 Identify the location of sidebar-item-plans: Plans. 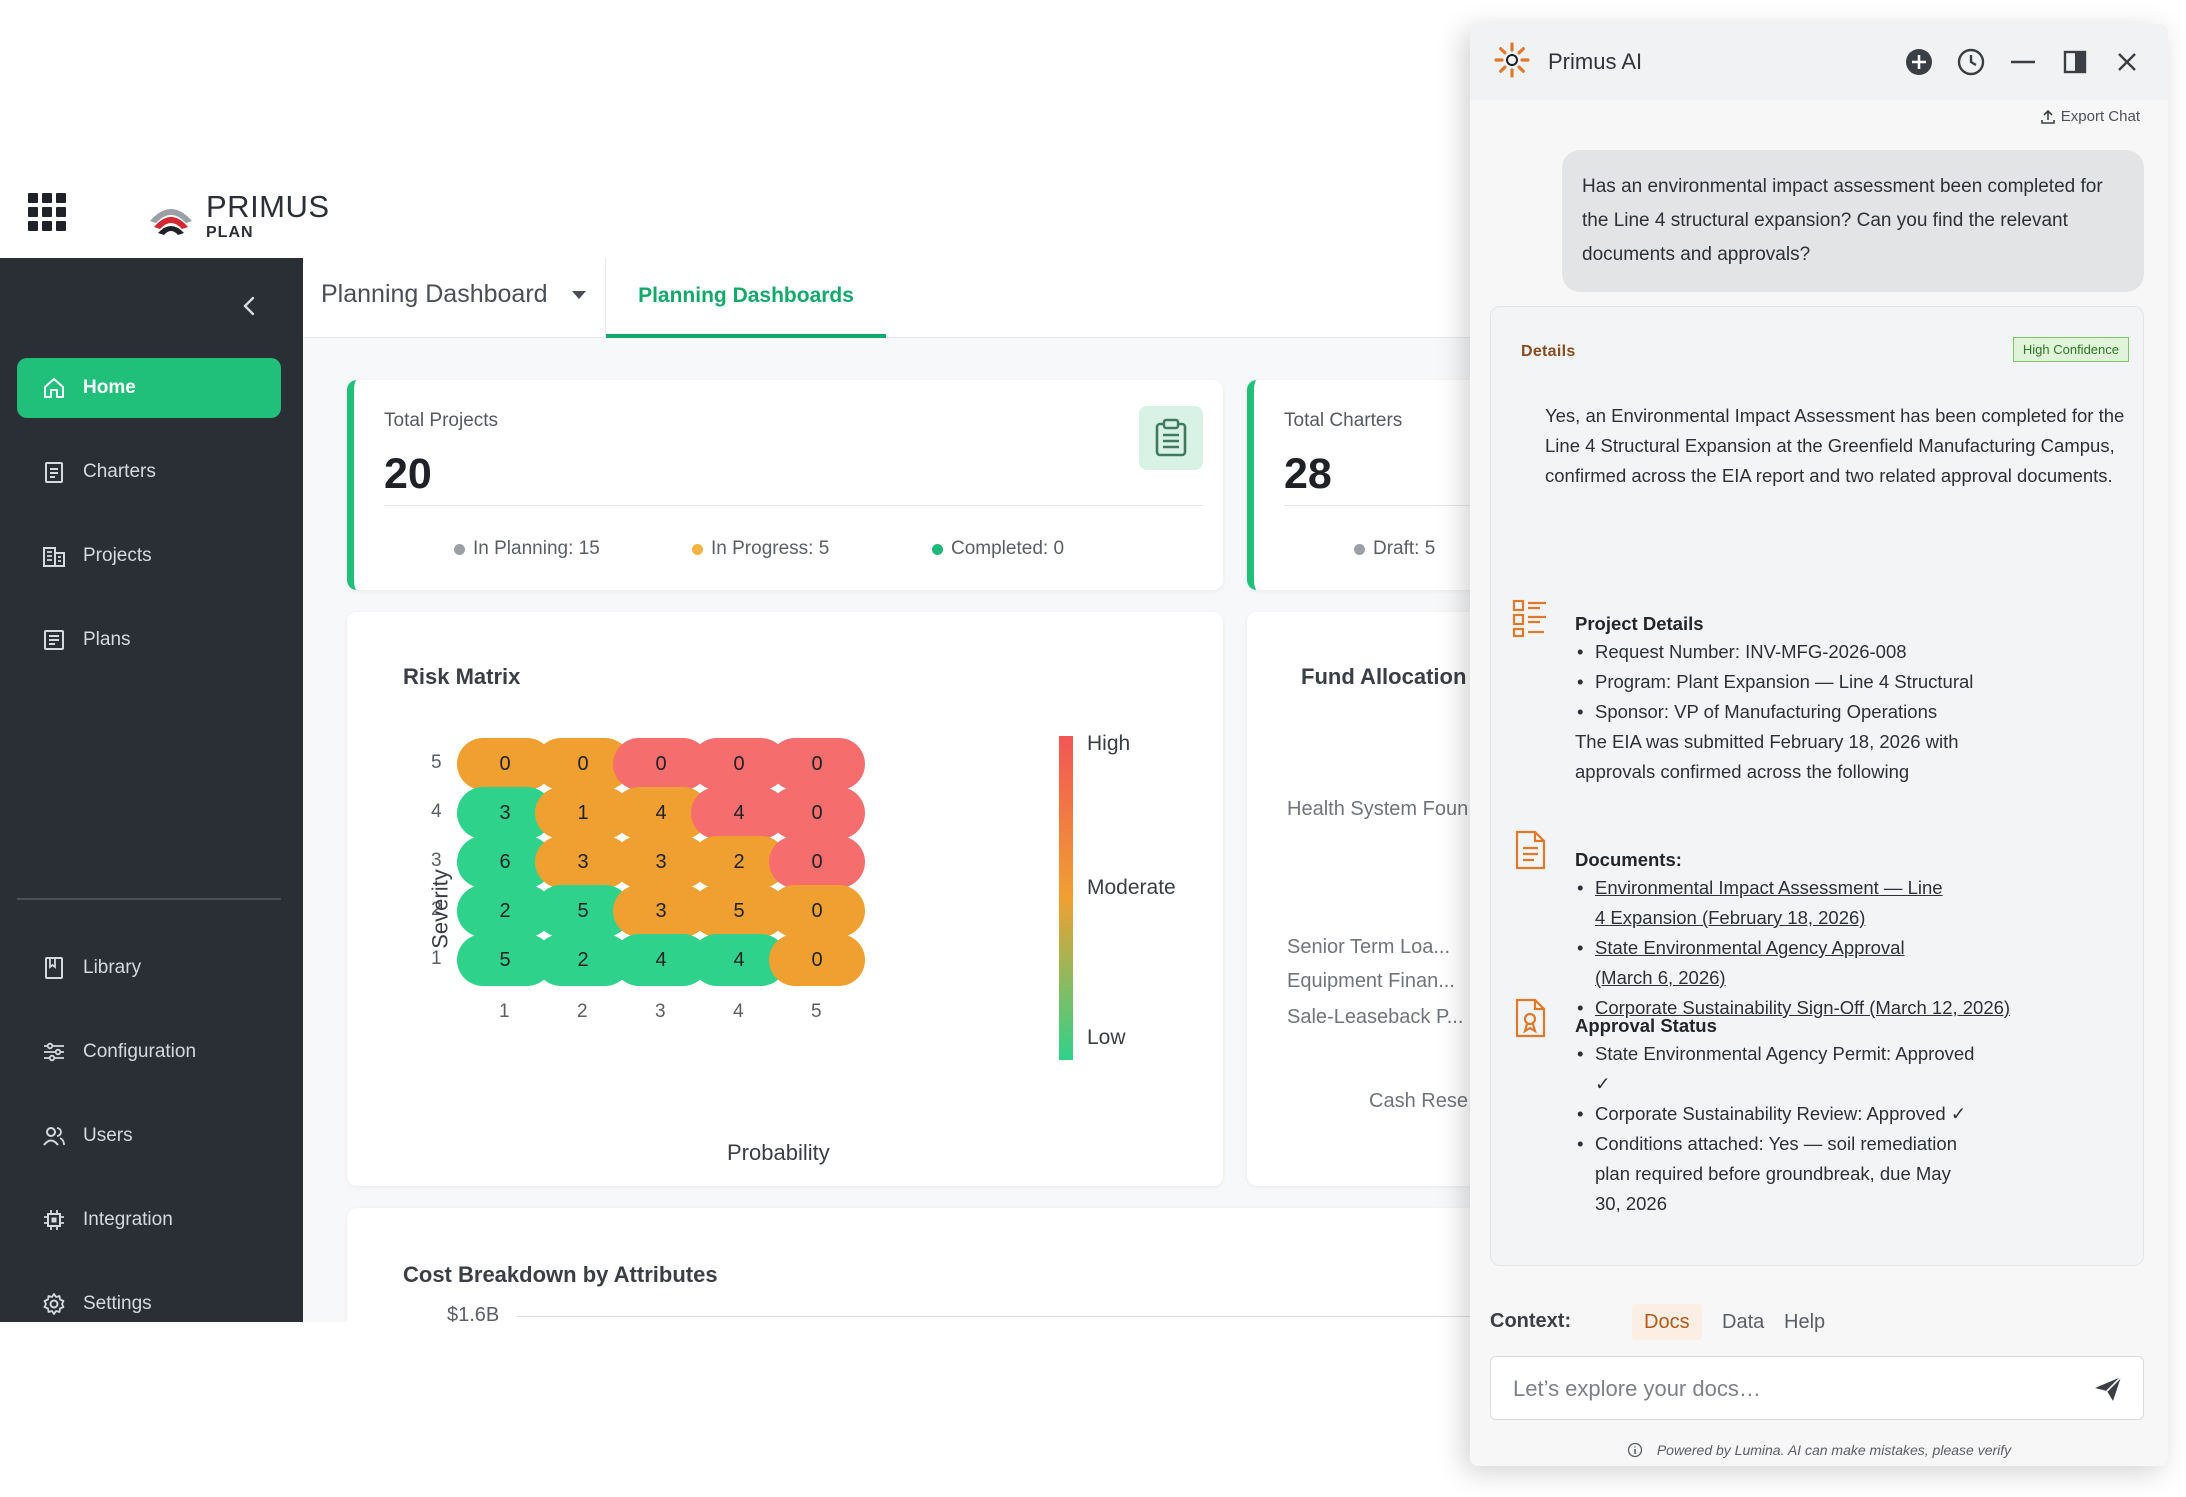
(149, 640).